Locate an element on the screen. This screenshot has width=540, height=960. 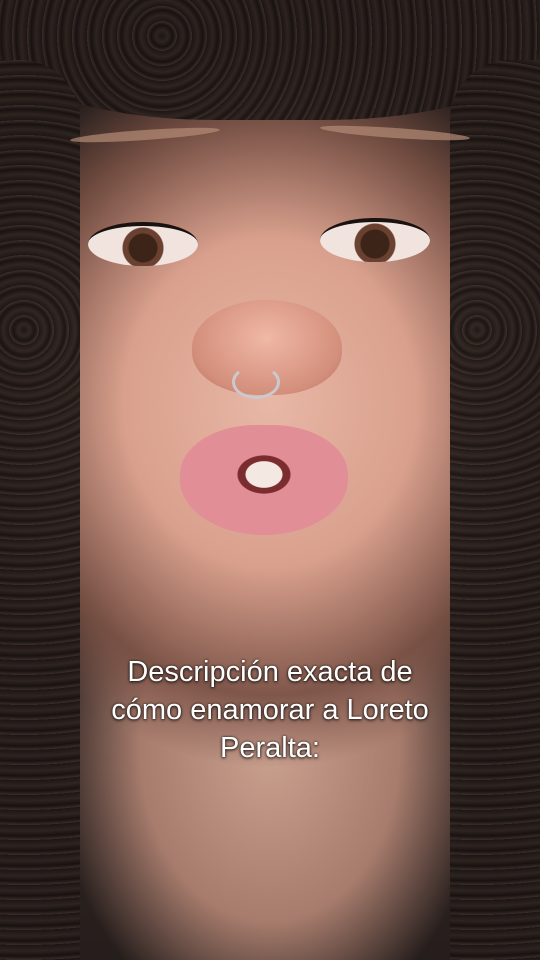
hair-left is located at coordinates (40, 510).